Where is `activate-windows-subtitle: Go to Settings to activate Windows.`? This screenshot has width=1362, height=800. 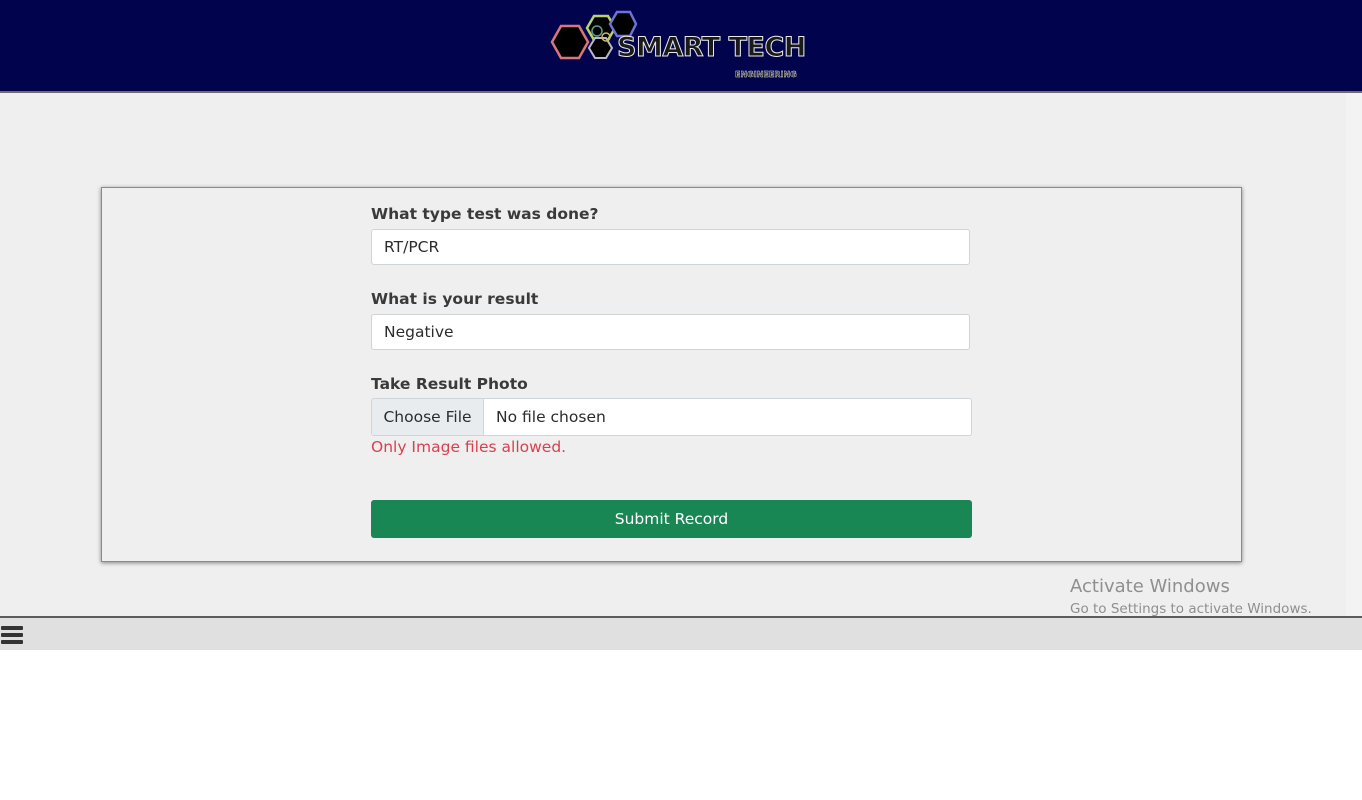
activate-windows-subtitle: Go to Settings to activate Windows. is located at coordinates (1191, 609).